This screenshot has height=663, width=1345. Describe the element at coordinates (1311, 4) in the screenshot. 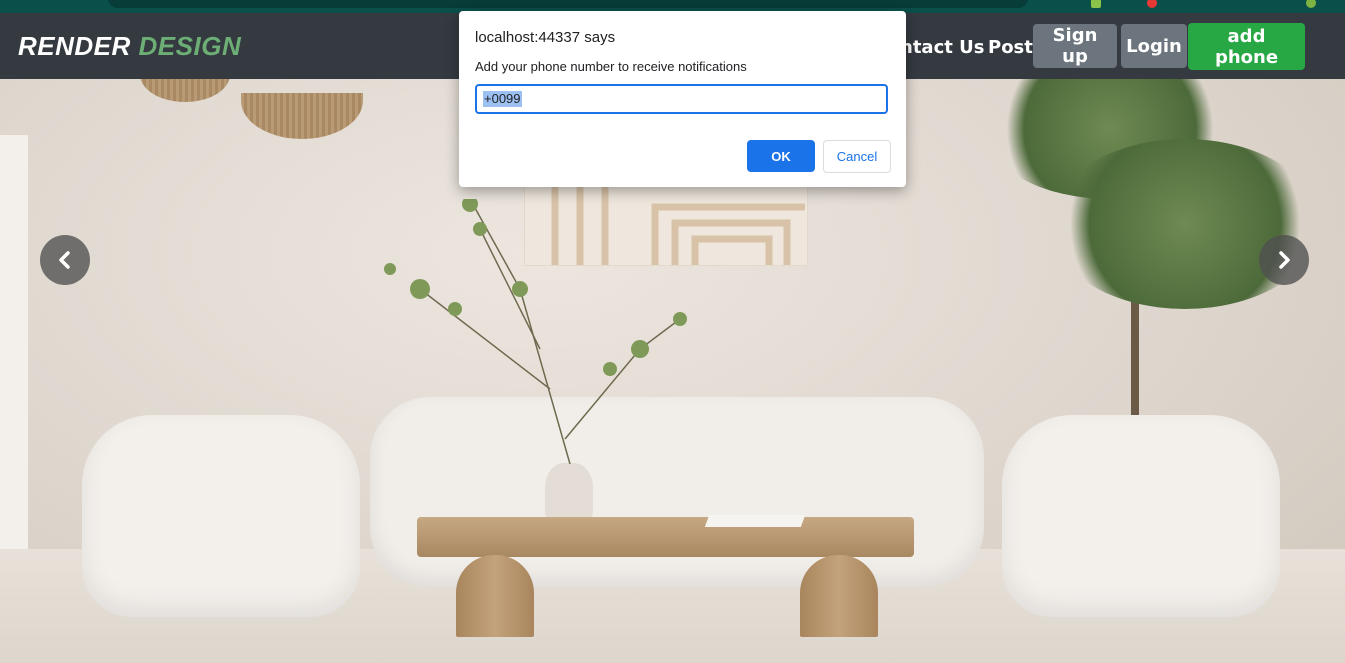

I see `profile-avatar` at that location.